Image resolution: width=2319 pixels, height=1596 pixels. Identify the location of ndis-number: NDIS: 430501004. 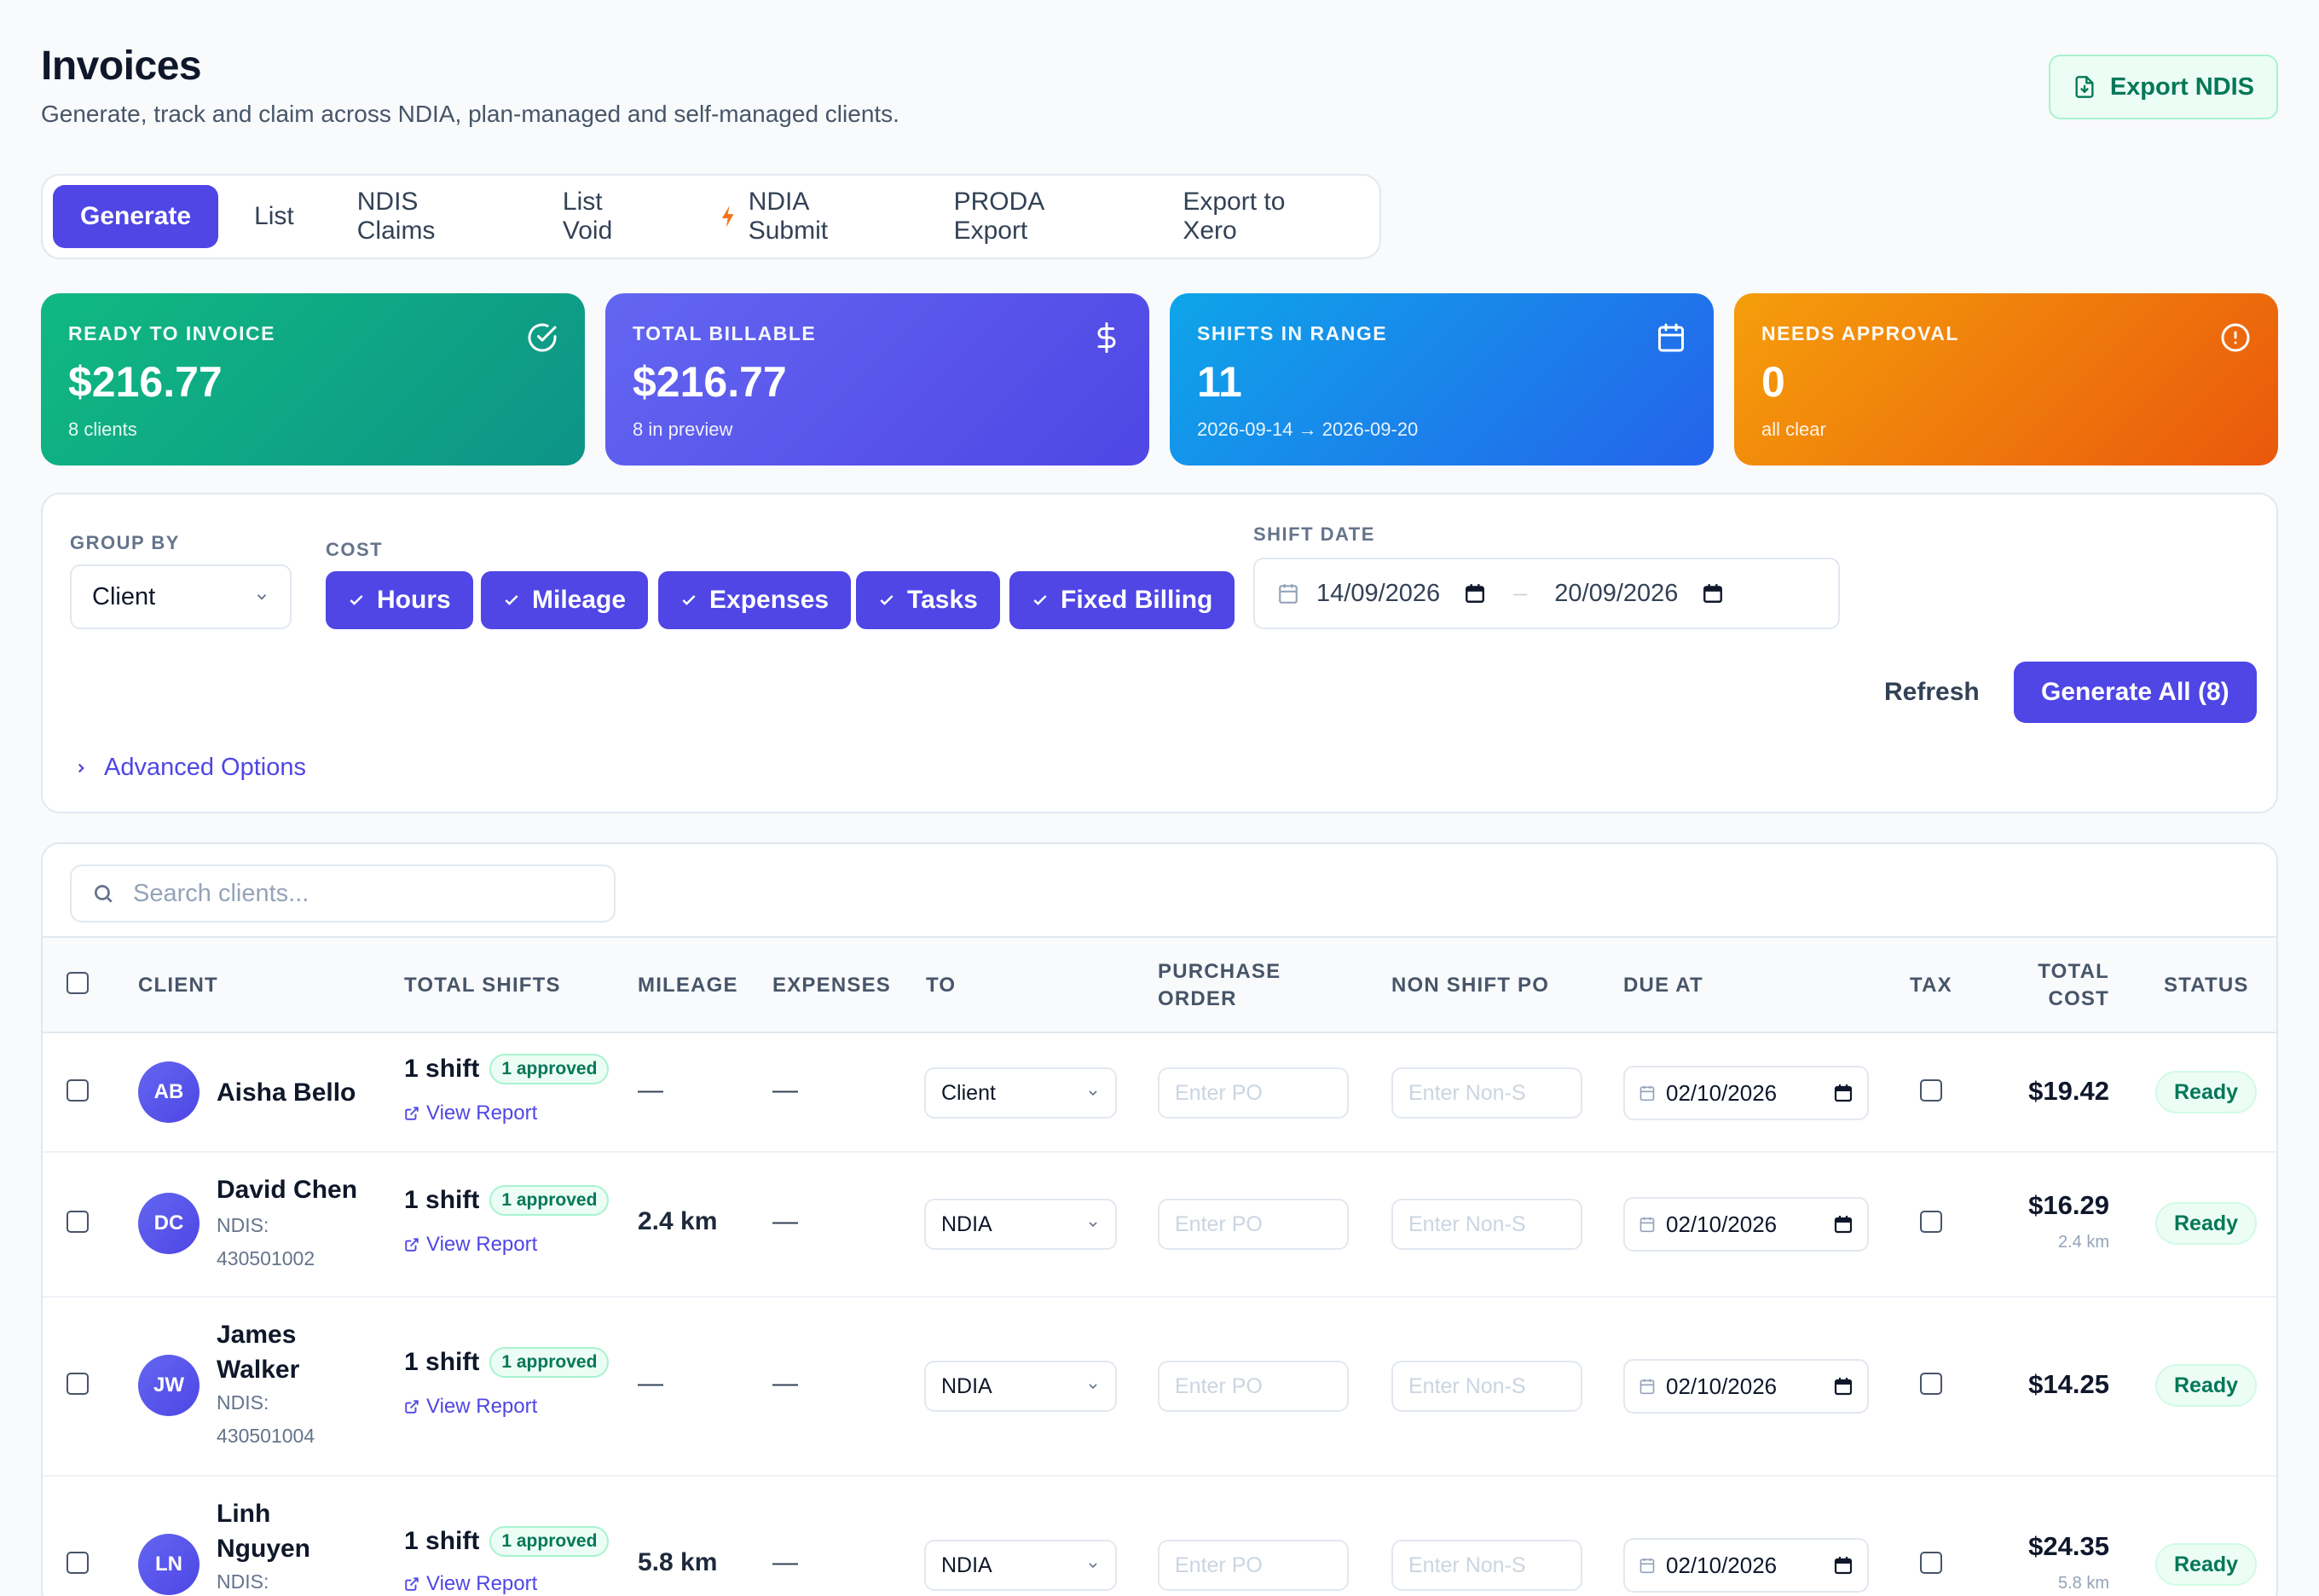
(266, 1419).